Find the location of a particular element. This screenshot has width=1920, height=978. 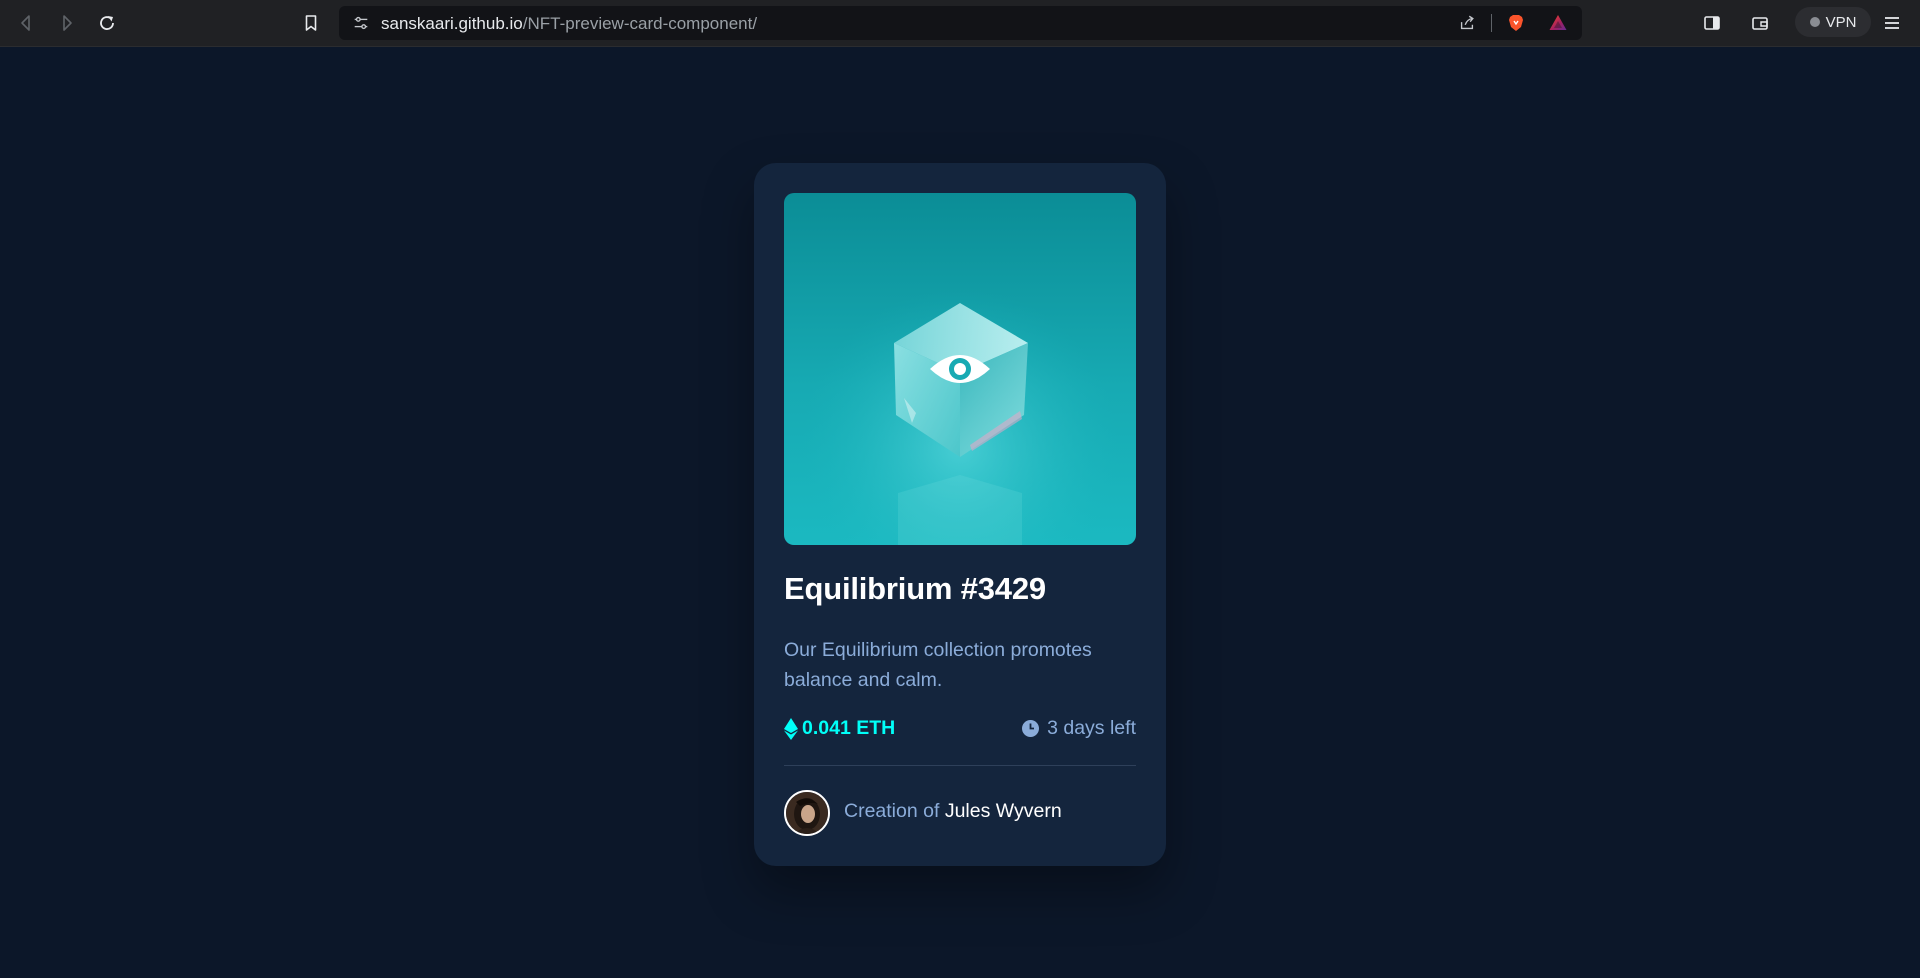

sidebar-button is located at coordinates (1712, 23).